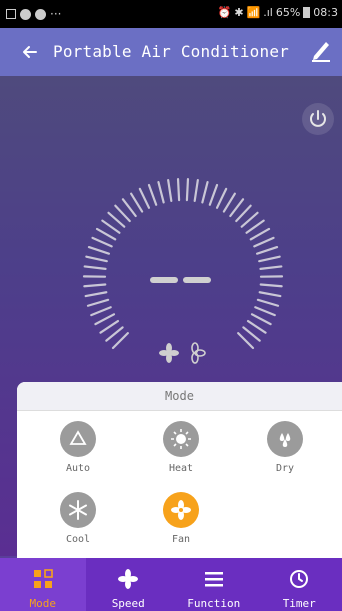  I want to click on power-button, so click(318, 119).